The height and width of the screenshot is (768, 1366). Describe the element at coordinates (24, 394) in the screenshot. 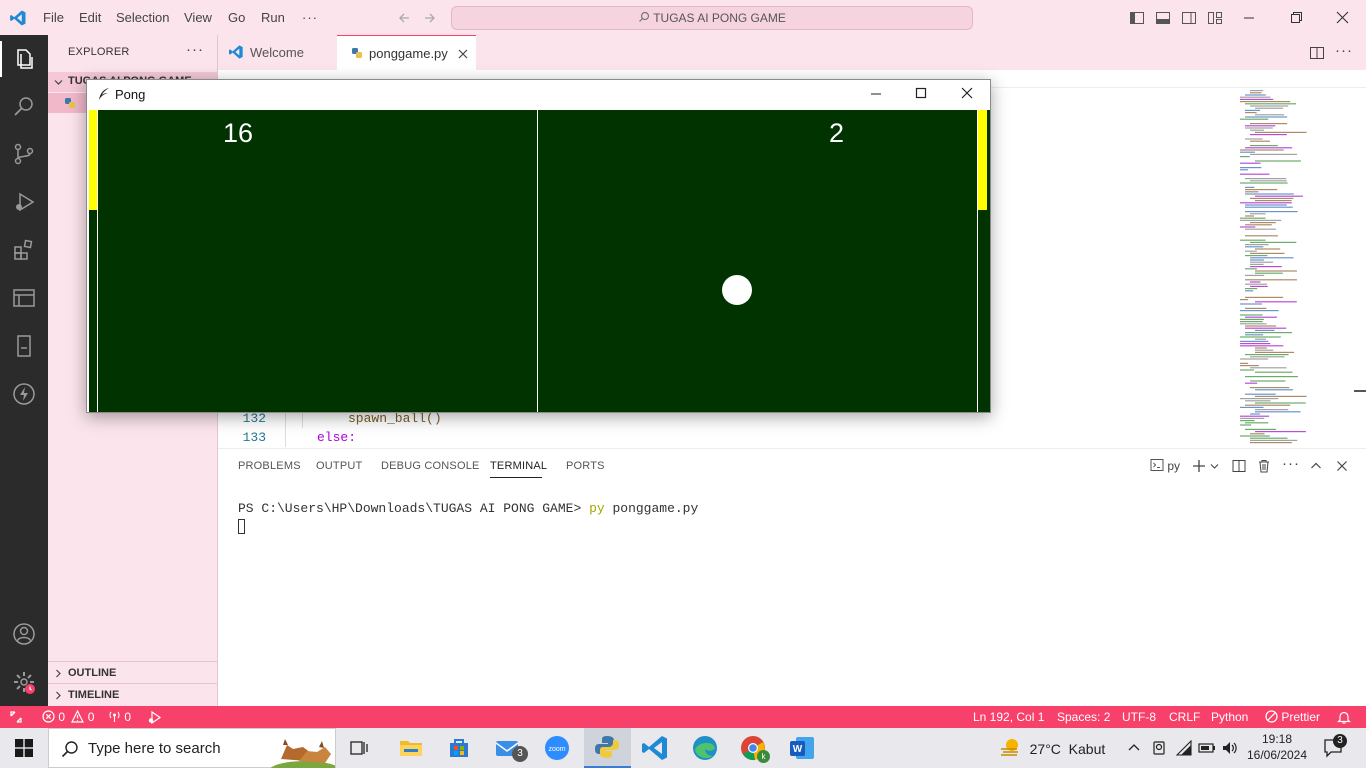

I see `lightning-icon` at that location.